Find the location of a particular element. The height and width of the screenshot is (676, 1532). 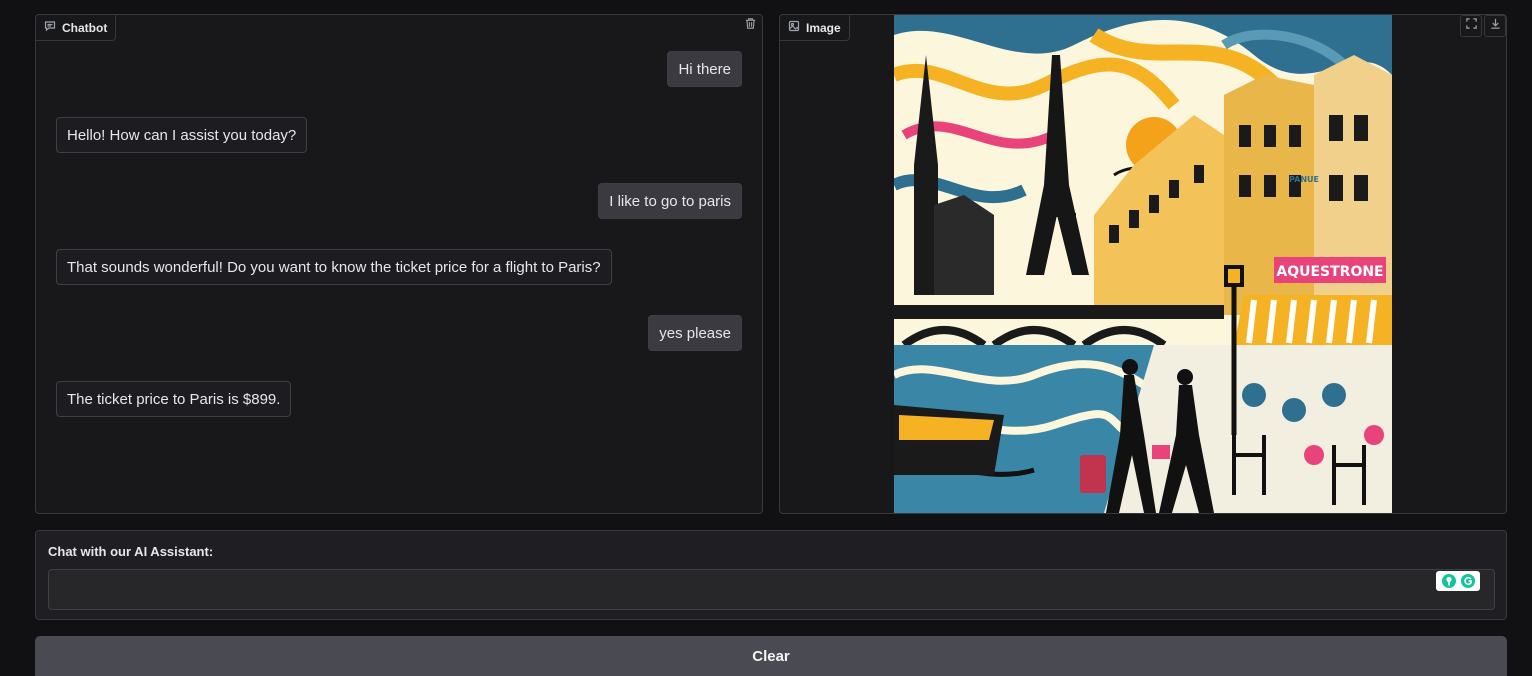

user-message: Hi there is located at coordinates (704, 69).